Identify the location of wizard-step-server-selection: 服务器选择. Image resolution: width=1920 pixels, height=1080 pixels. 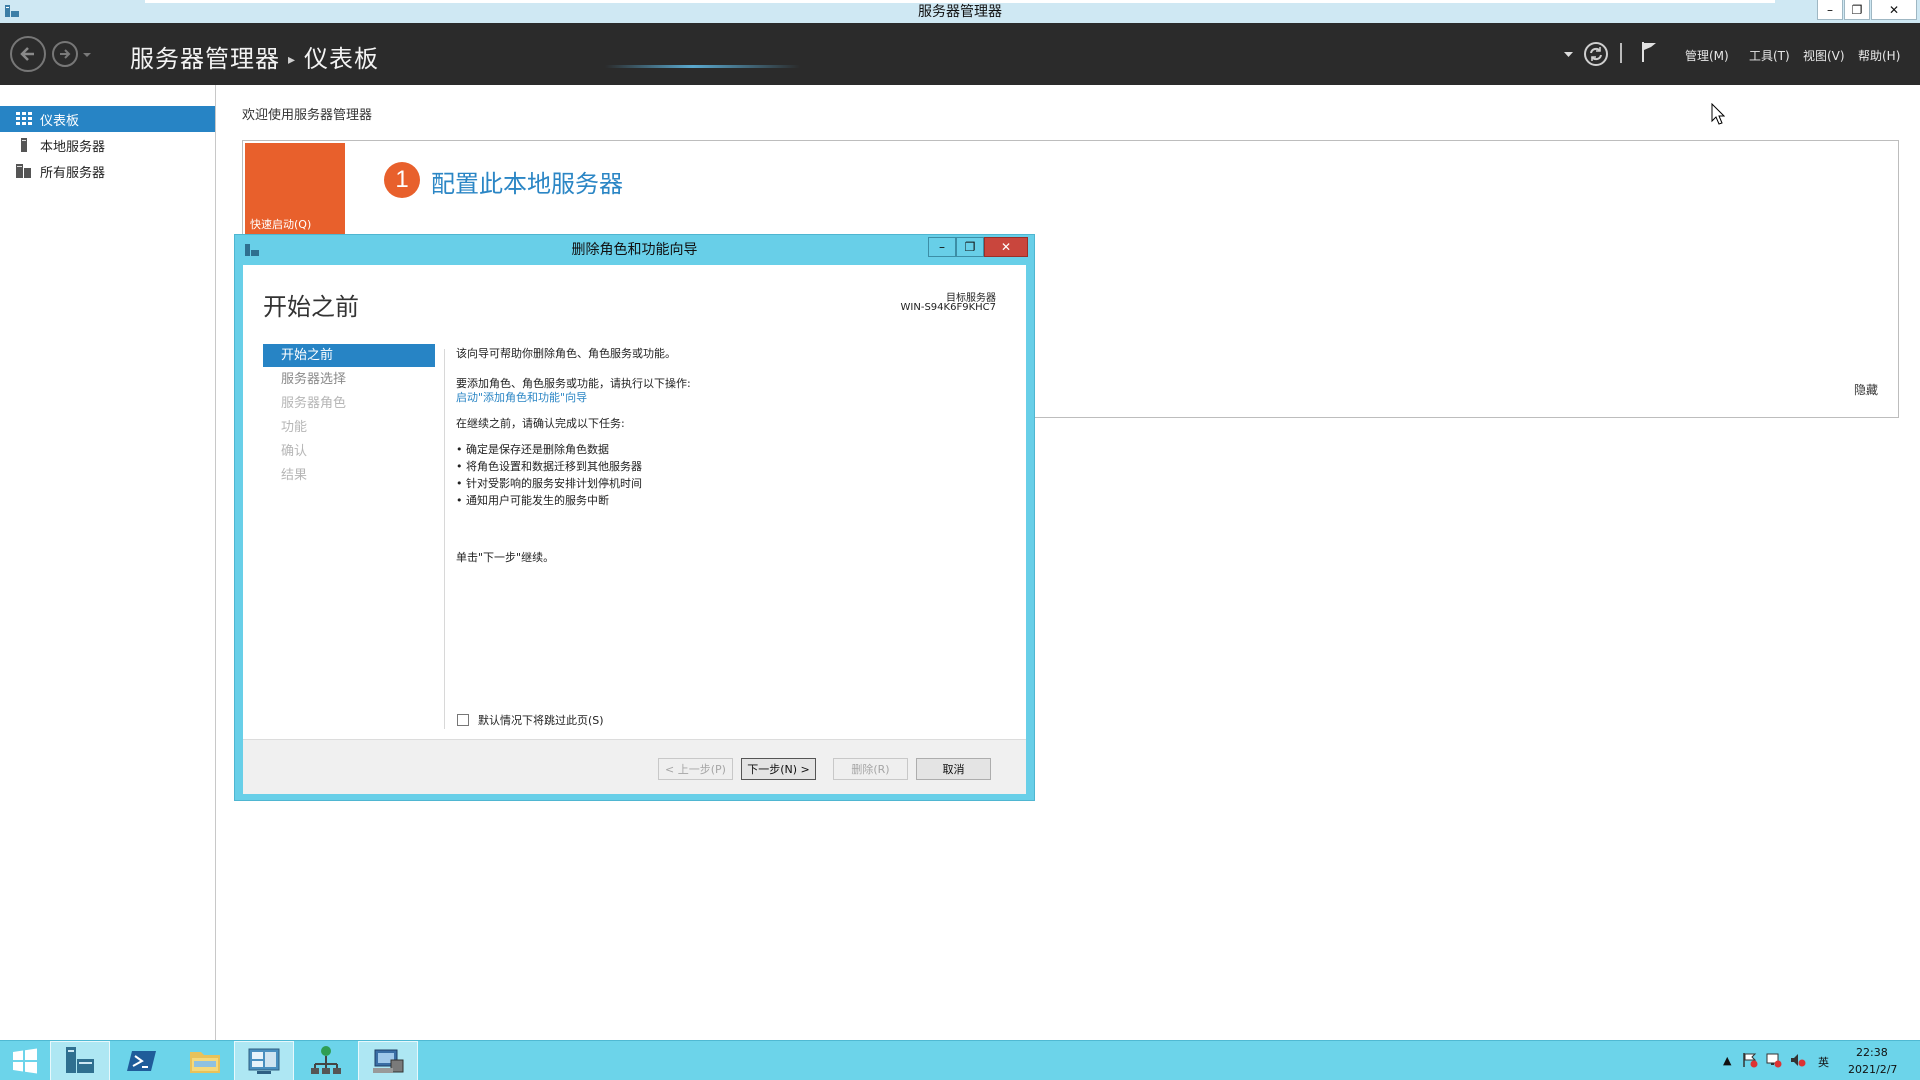
(349, 379).